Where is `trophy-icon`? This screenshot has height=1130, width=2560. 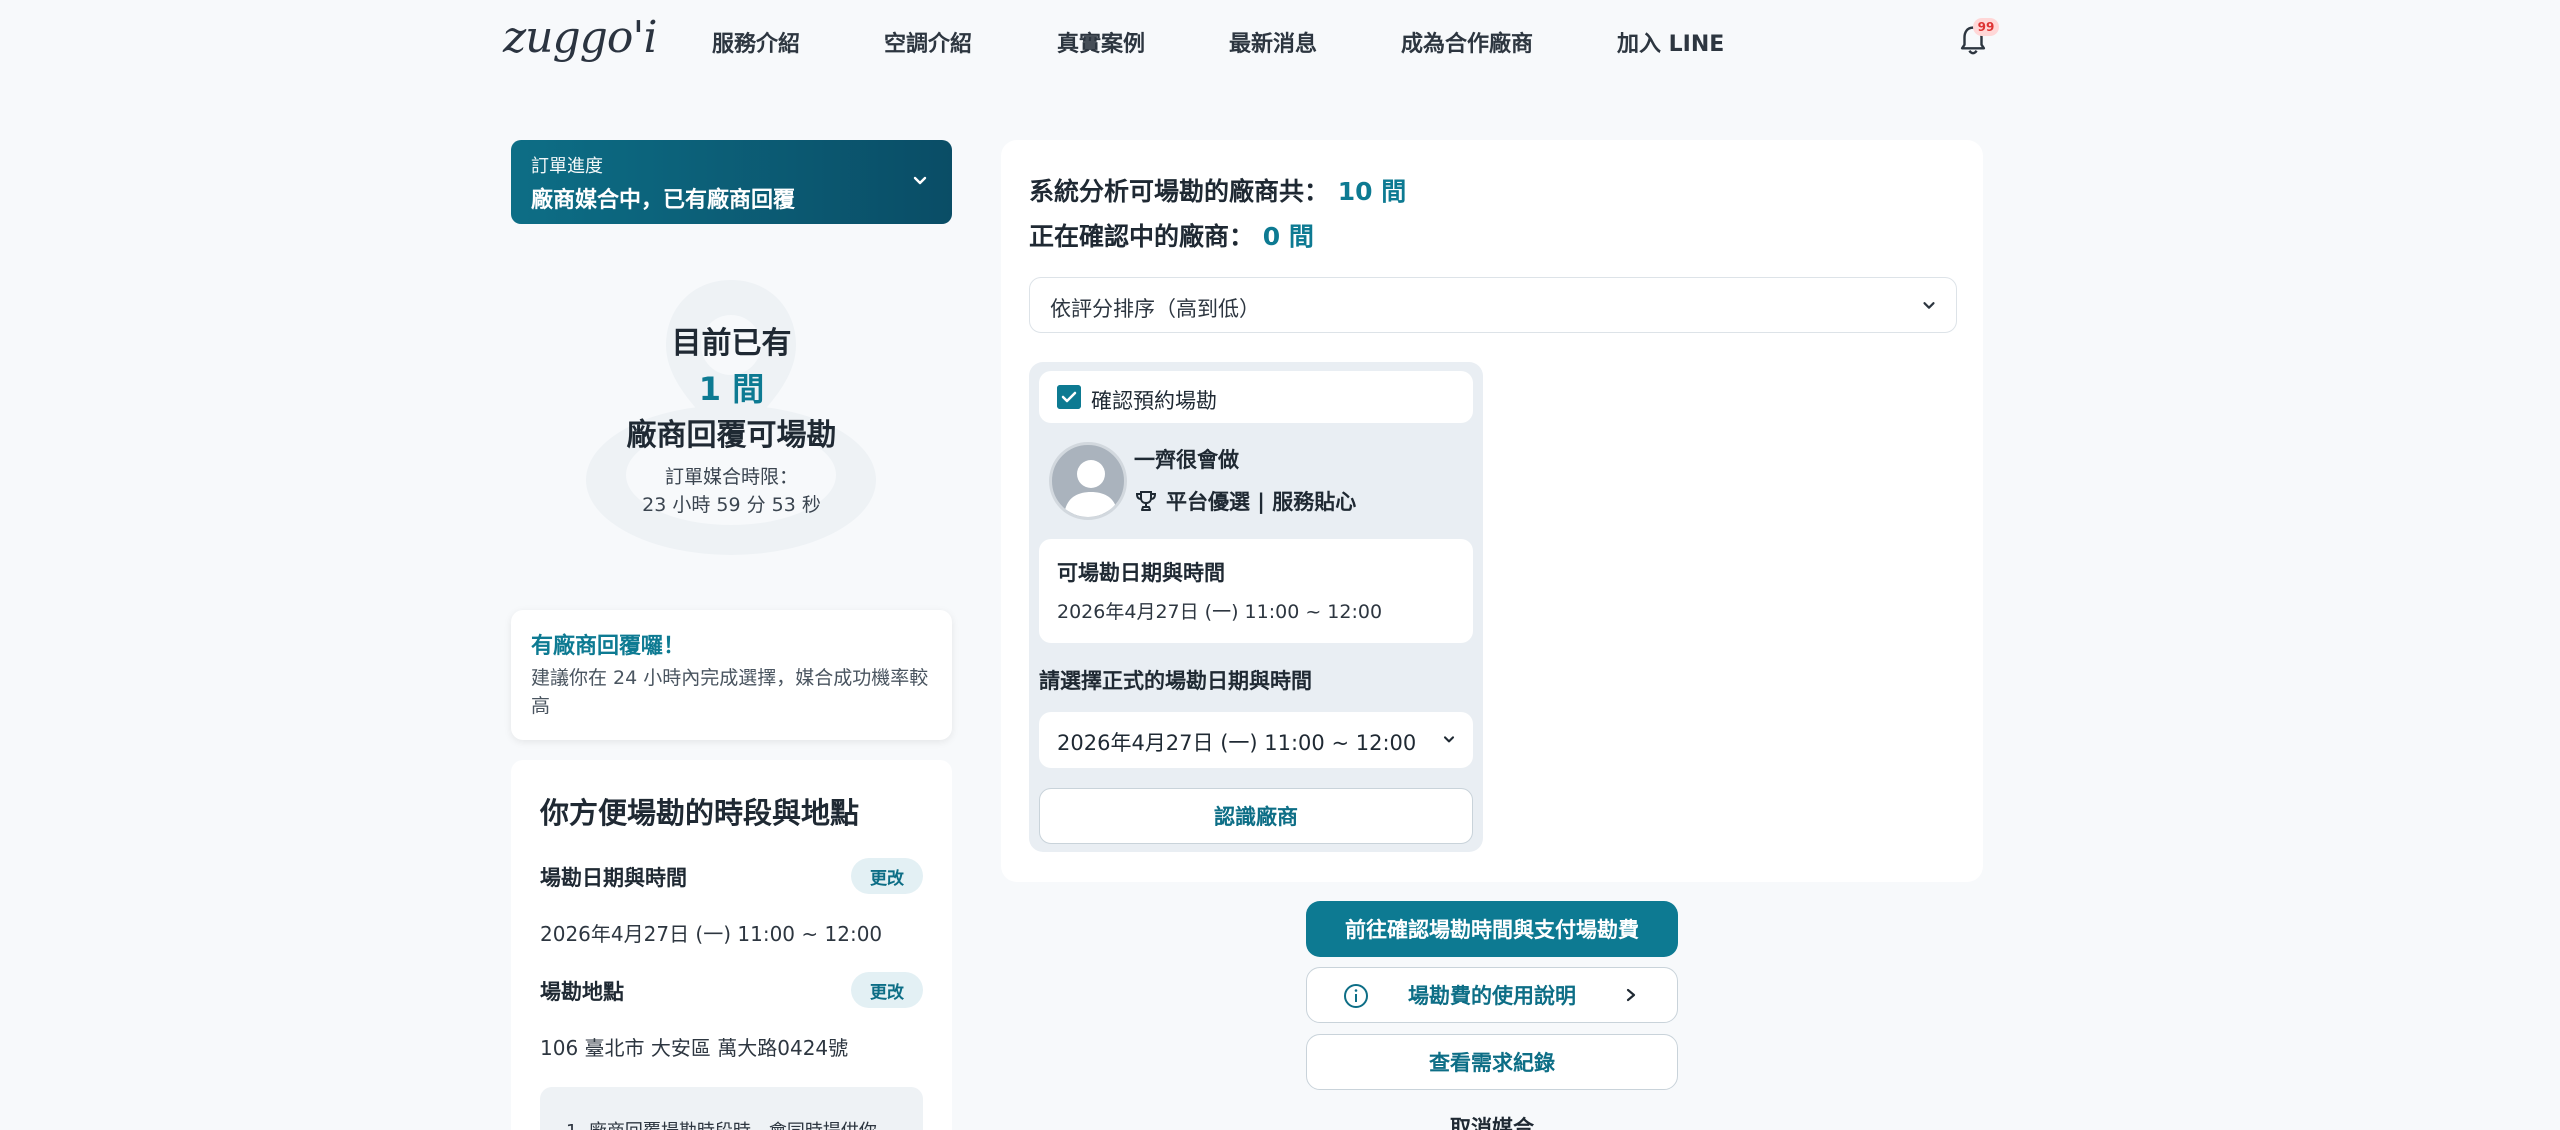
trophy-icon is located at coordinates (1146, 501).